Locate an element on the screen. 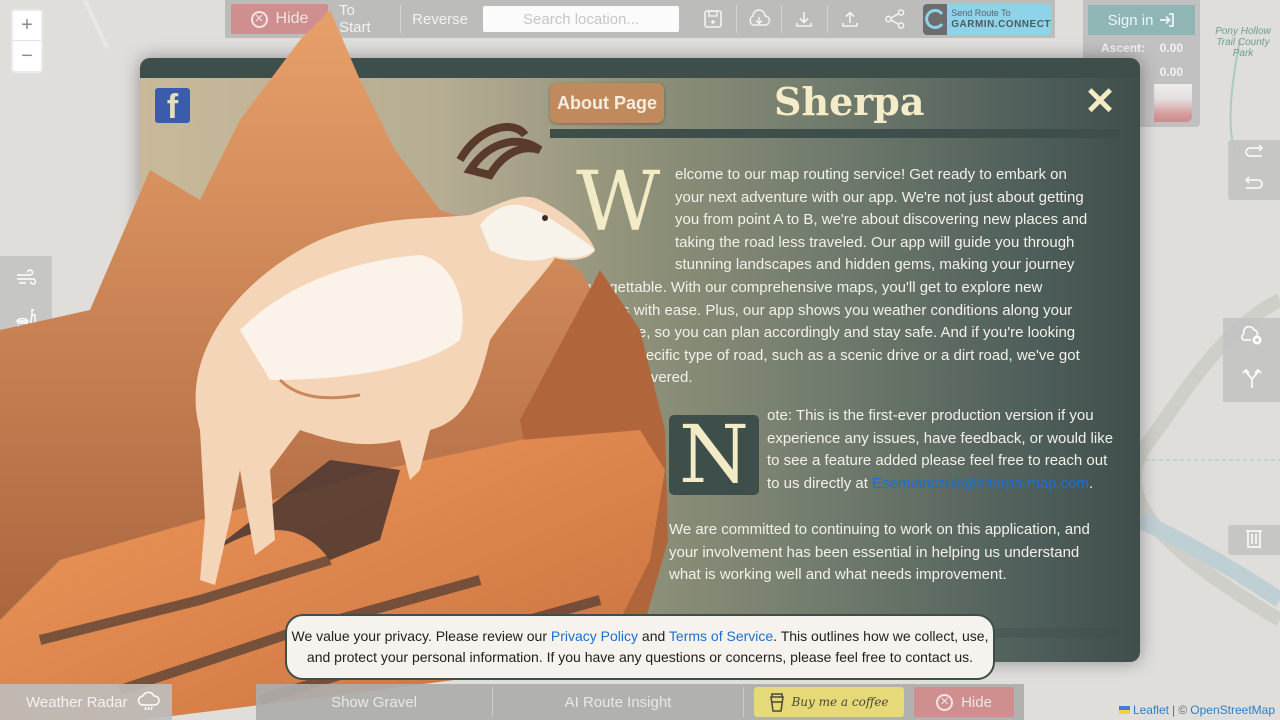  save-icon is located at coordinates (713, 19).